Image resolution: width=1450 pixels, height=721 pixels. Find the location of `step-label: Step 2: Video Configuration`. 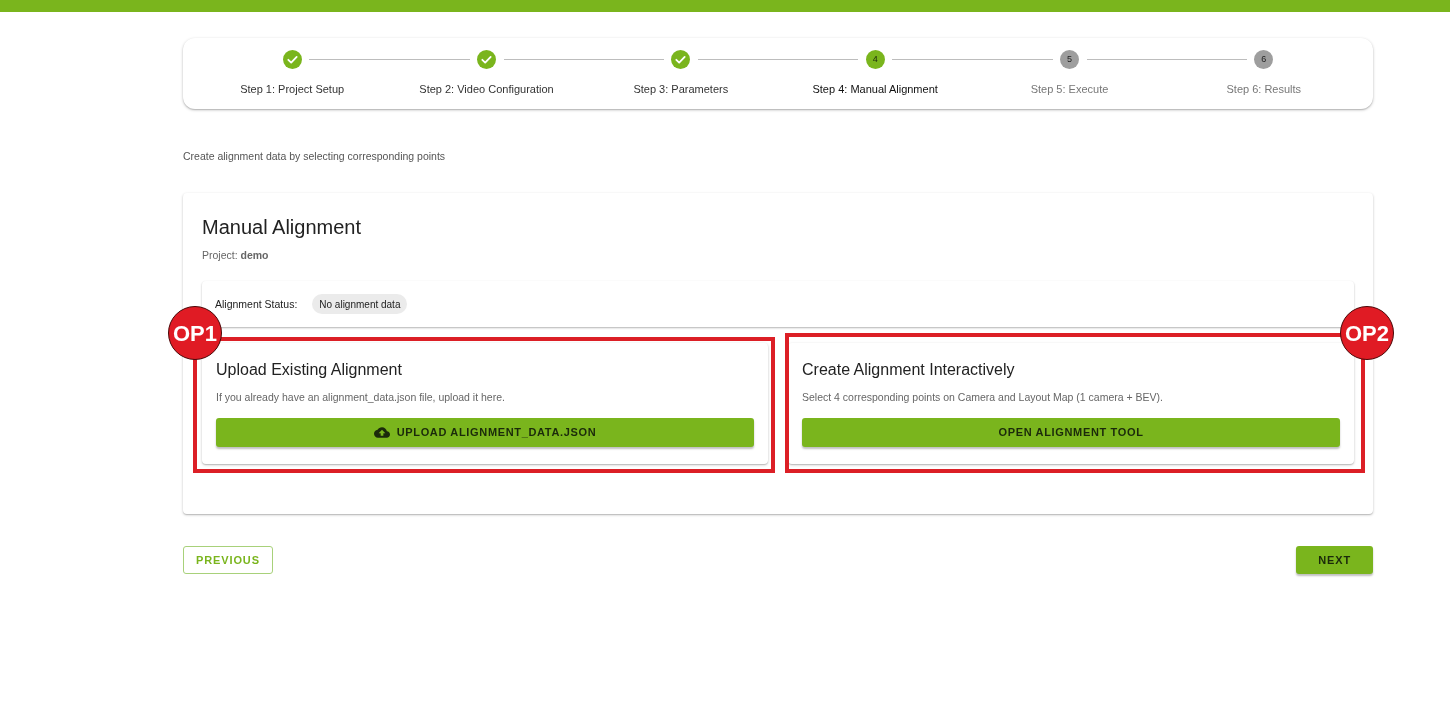

step-label: Step 2: Video Configuration is located at coordinates (486, 89).